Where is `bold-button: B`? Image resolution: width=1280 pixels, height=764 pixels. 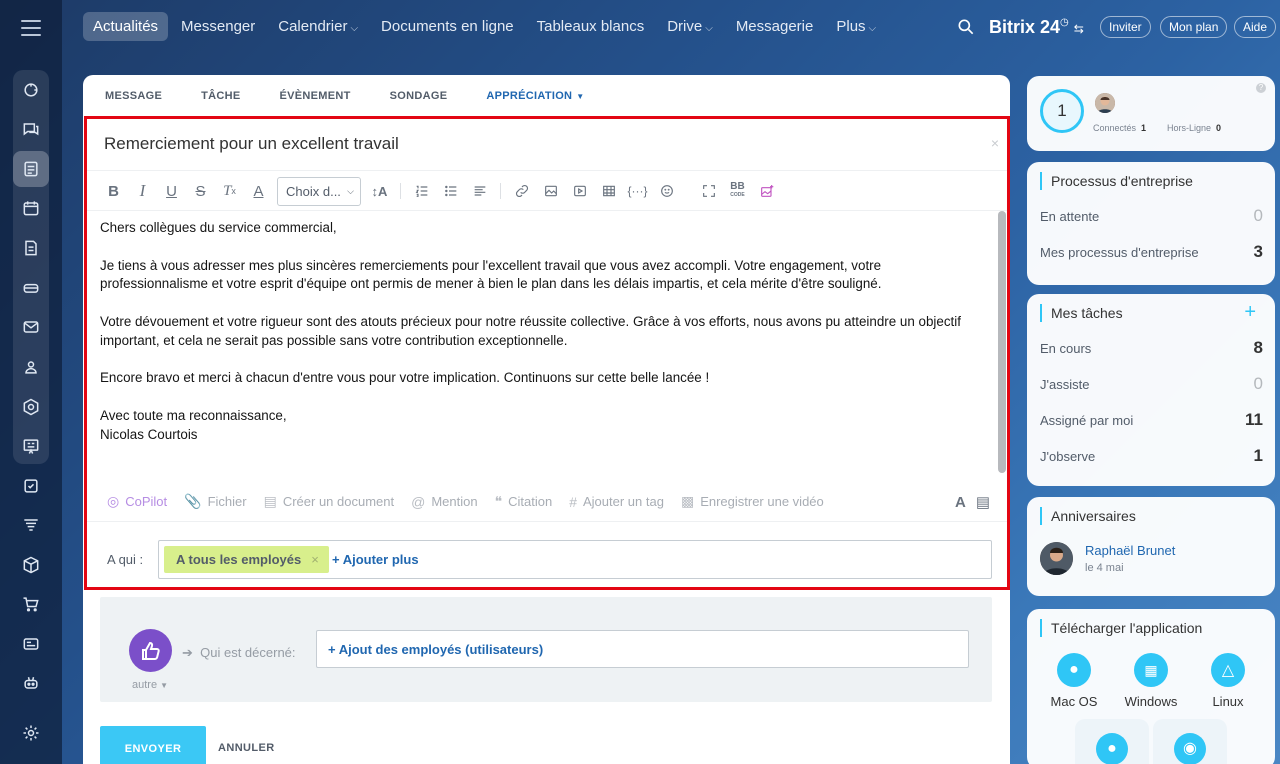 bold-button: B is located at coordinates (113, 191).